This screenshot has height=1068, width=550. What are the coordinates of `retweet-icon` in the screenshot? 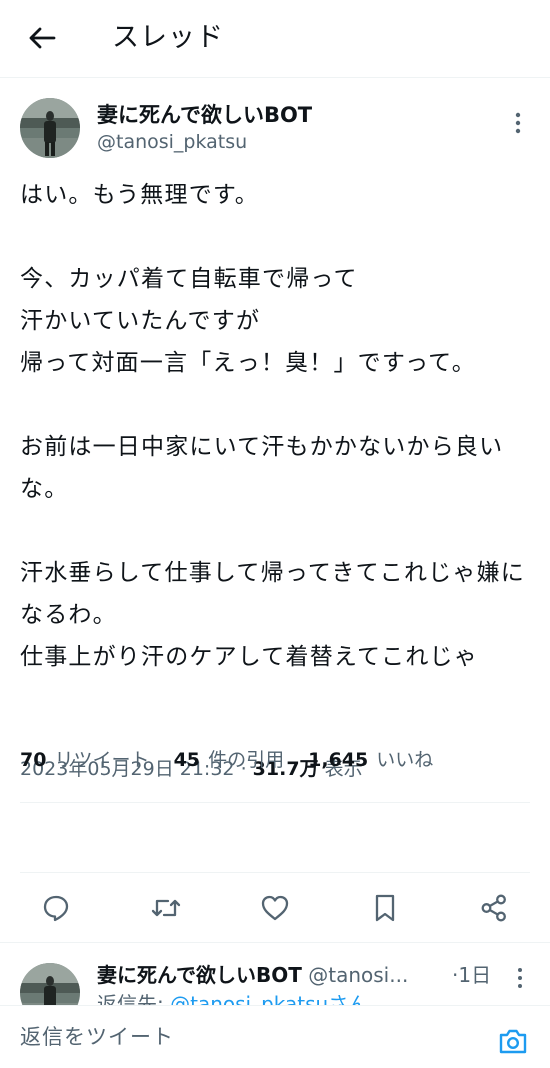 It's located at (166, 908).